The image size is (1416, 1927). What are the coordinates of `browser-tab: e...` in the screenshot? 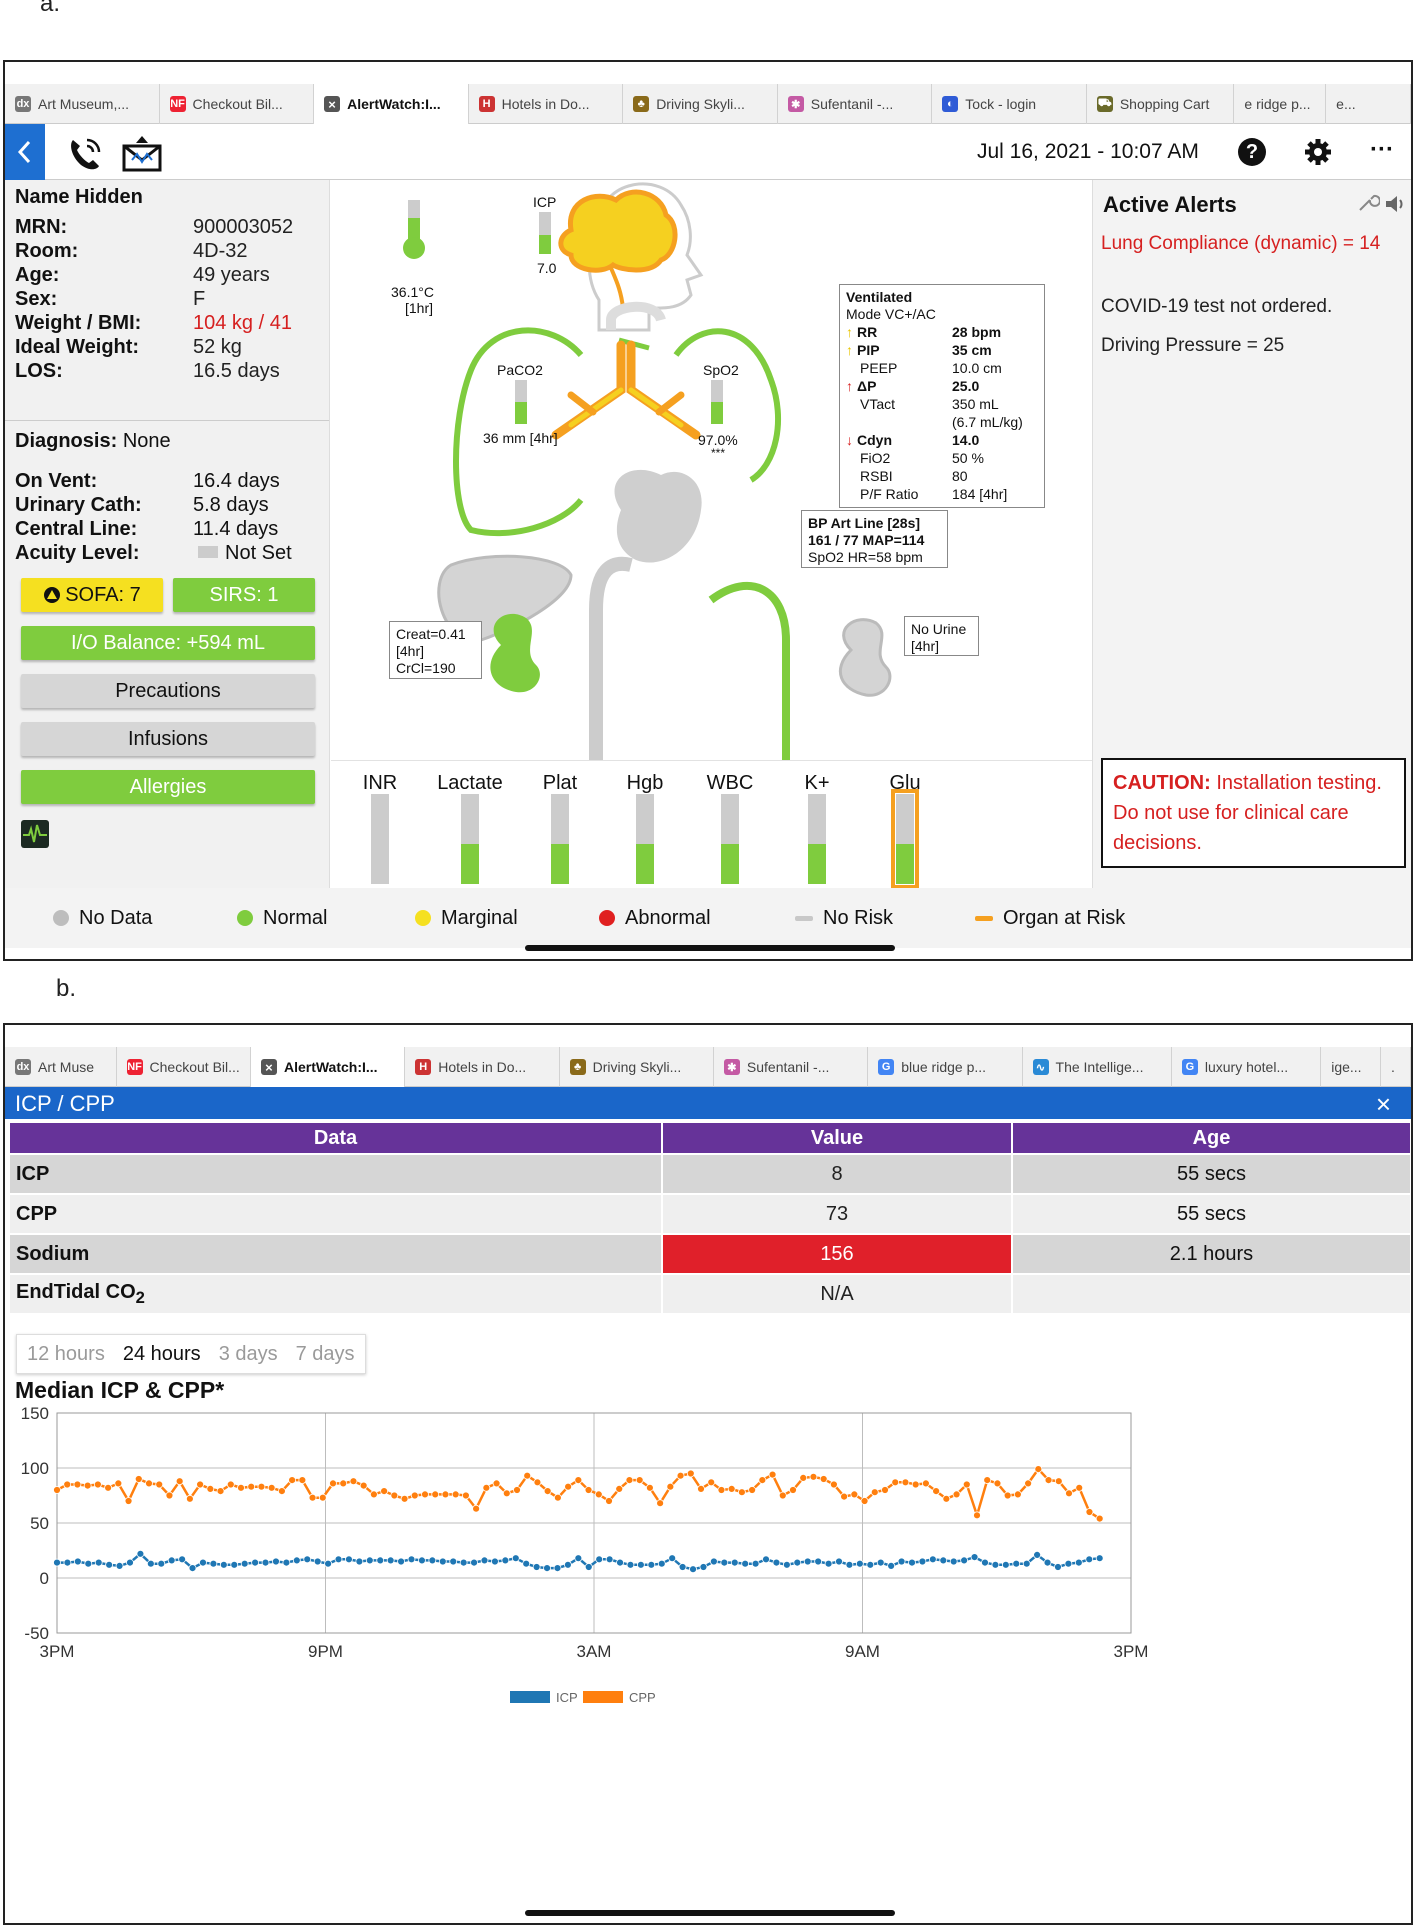 It's located at (1368, 104).